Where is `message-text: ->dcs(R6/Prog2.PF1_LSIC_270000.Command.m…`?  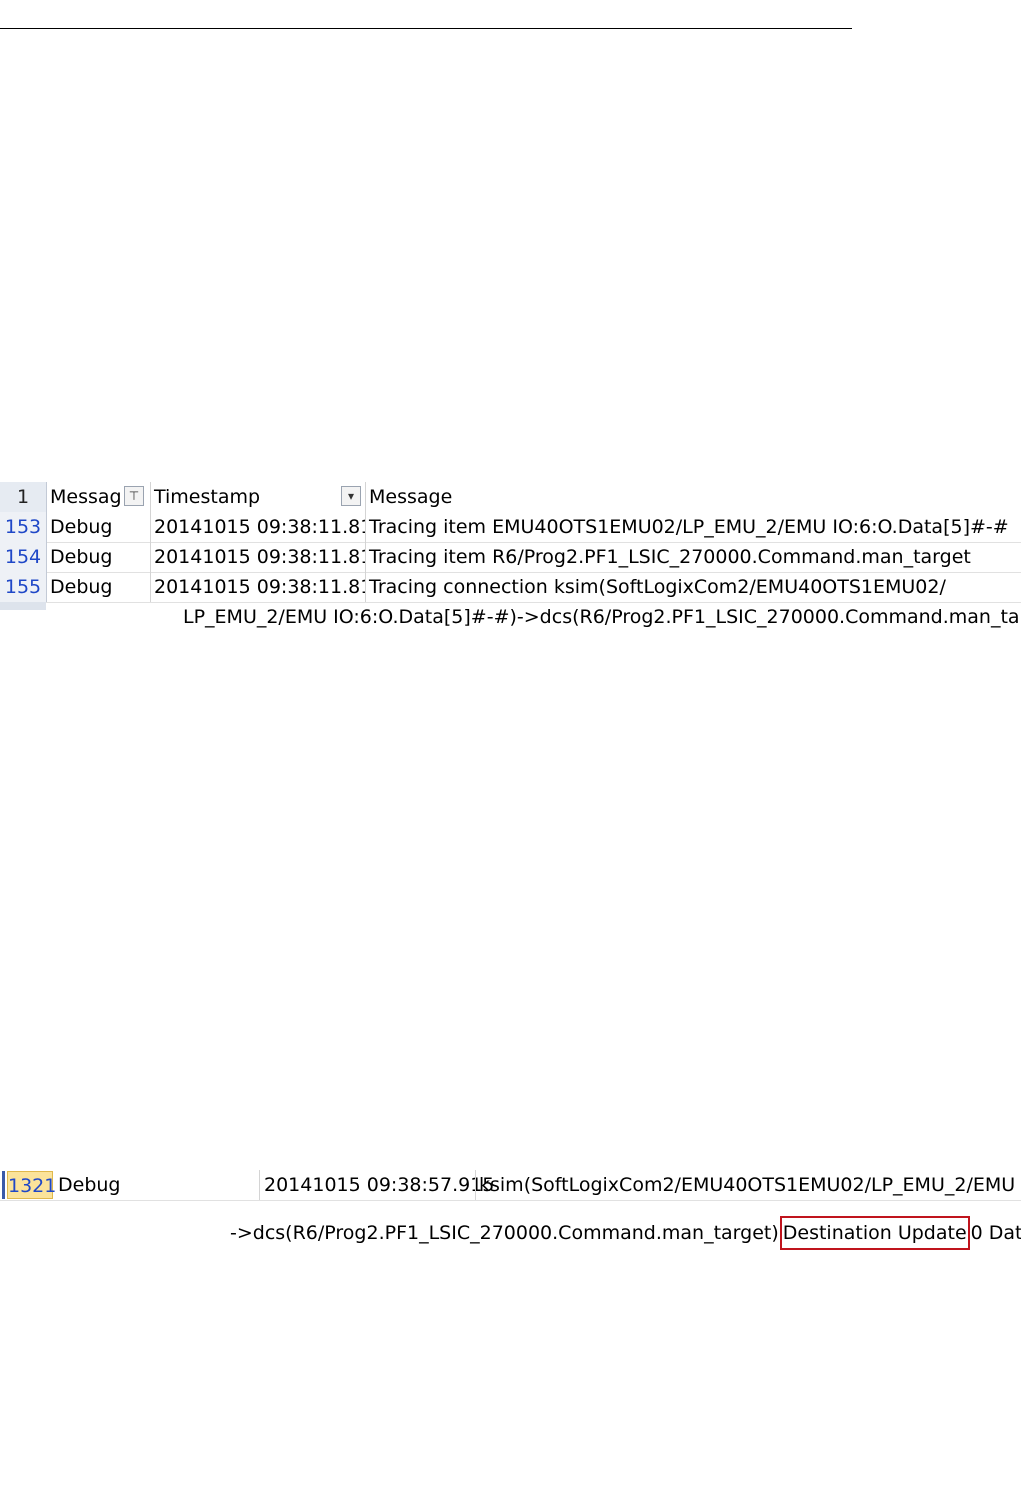
message-text: ->dcs(R6/Prog2.PF1_LSIC_270000.Command.m… is located at coordinates (504, 1233).